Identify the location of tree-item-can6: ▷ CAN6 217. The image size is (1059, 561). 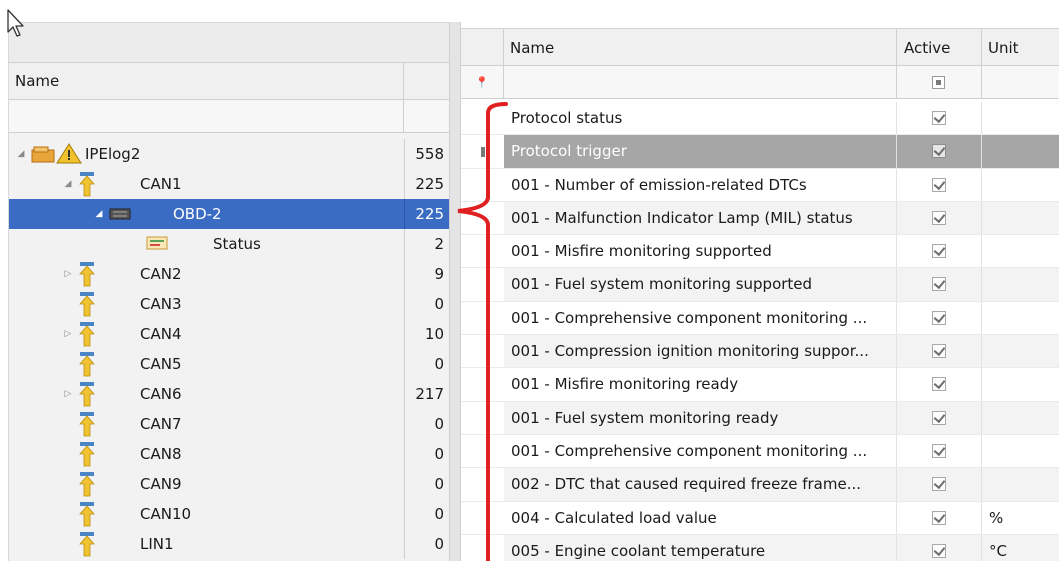
(229, 394).